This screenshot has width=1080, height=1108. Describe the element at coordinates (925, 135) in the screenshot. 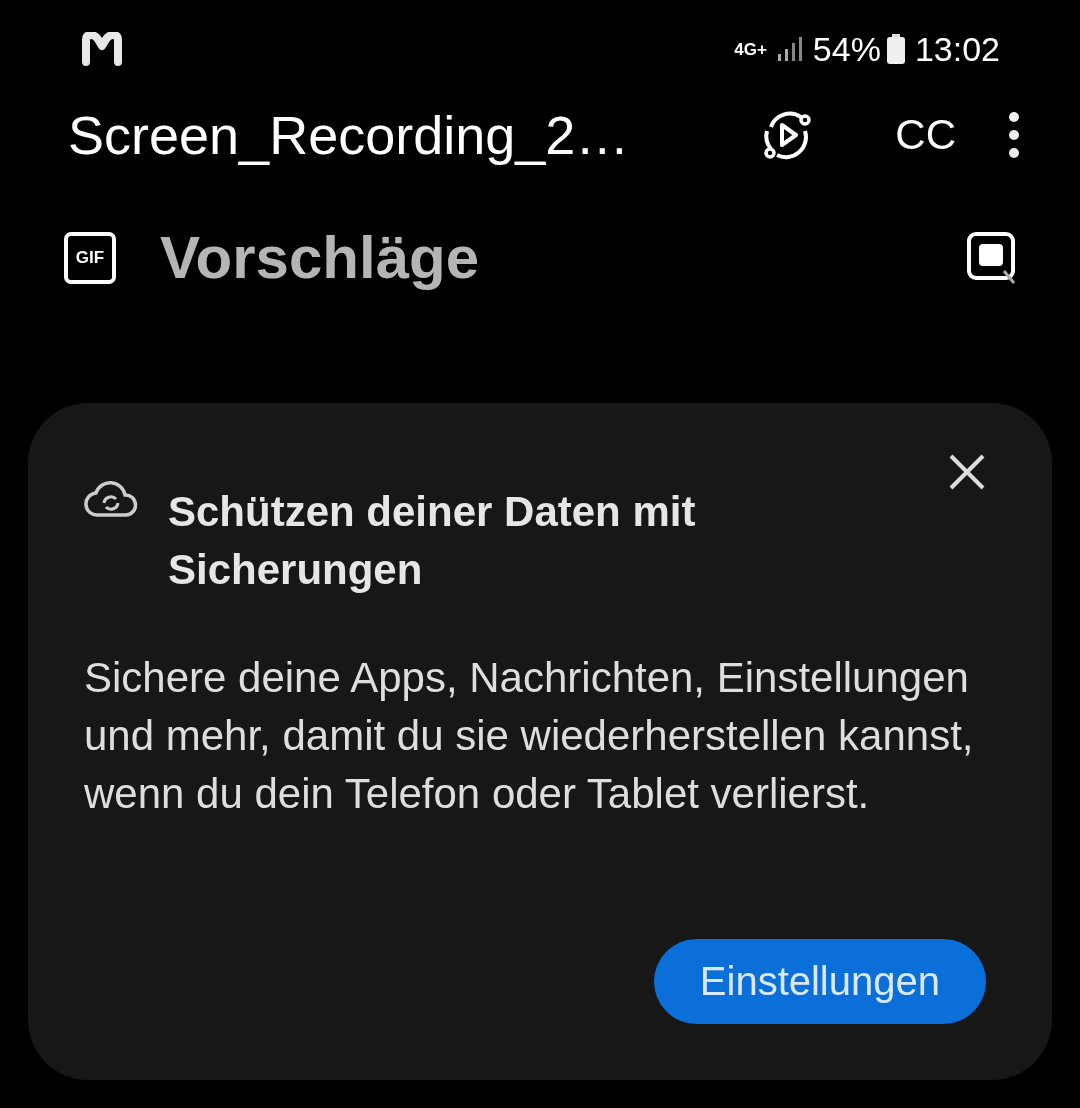

I see `captions-button: CC` at that location.